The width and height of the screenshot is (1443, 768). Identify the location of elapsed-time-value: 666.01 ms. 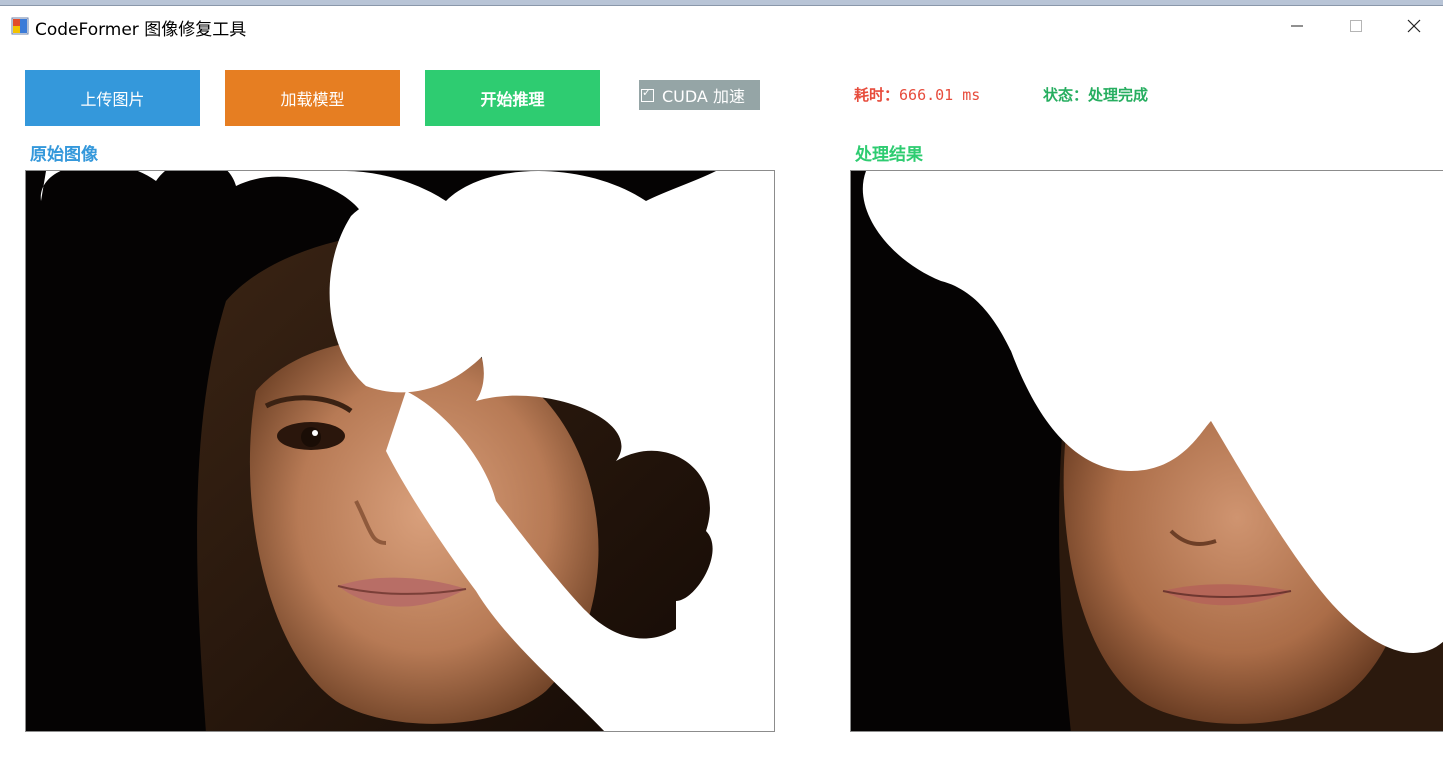
(940, 95).